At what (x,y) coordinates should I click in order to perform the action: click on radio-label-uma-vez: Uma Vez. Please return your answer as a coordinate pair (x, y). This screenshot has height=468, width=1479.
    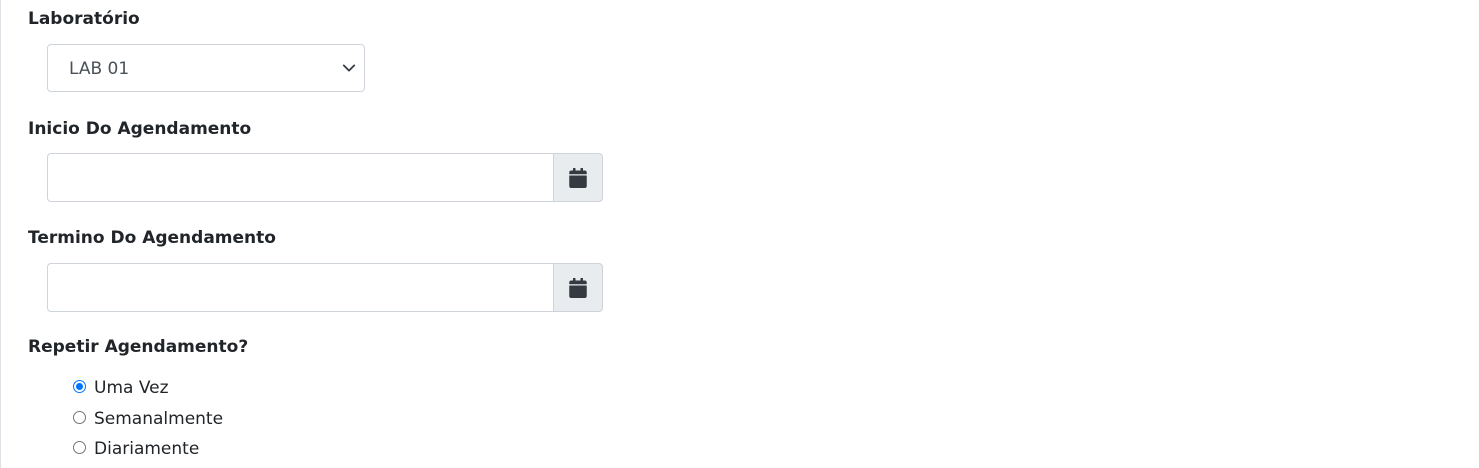
    Looking at the image, I should click on (131, 388).